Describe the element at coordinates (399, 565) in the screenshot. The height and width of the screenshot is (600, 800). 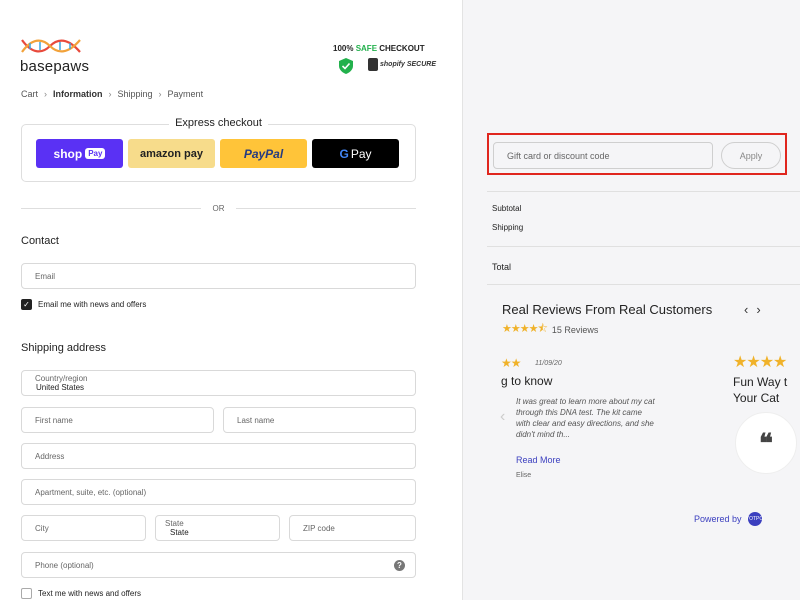
I see `help-icon: ?` at that location.